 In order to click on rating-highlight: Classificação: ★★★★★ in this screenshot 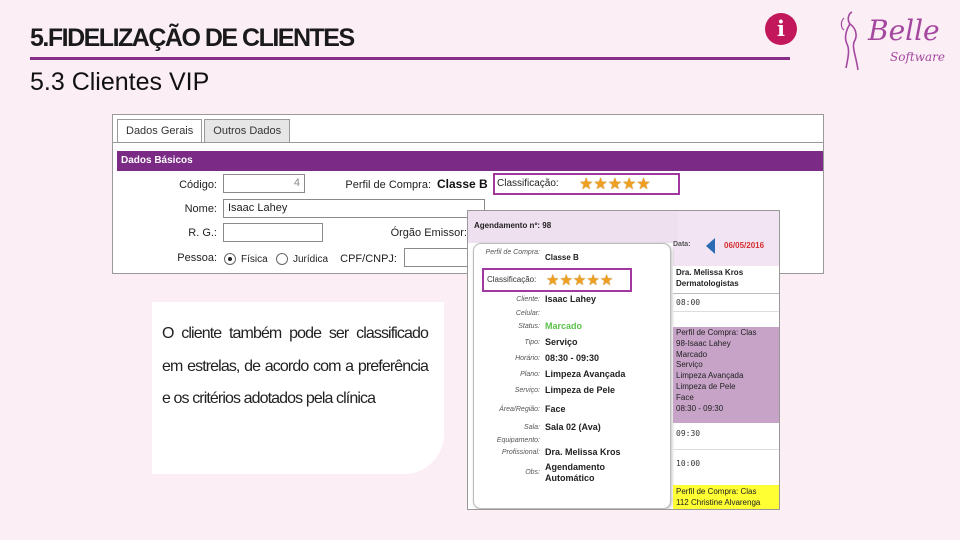, I will do `click(586, 184)`.